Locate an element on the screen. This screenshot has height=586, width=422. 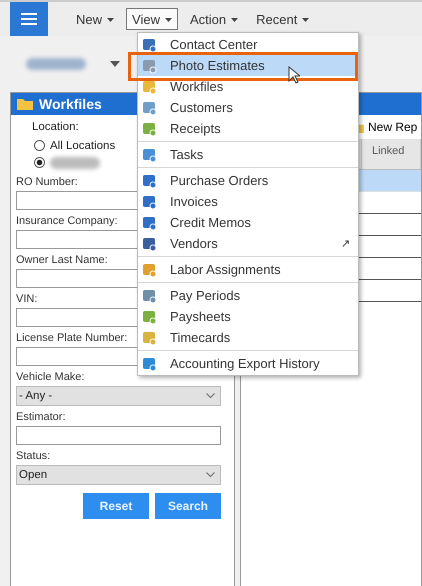
menu-icon is located at coordinates (29, 19).